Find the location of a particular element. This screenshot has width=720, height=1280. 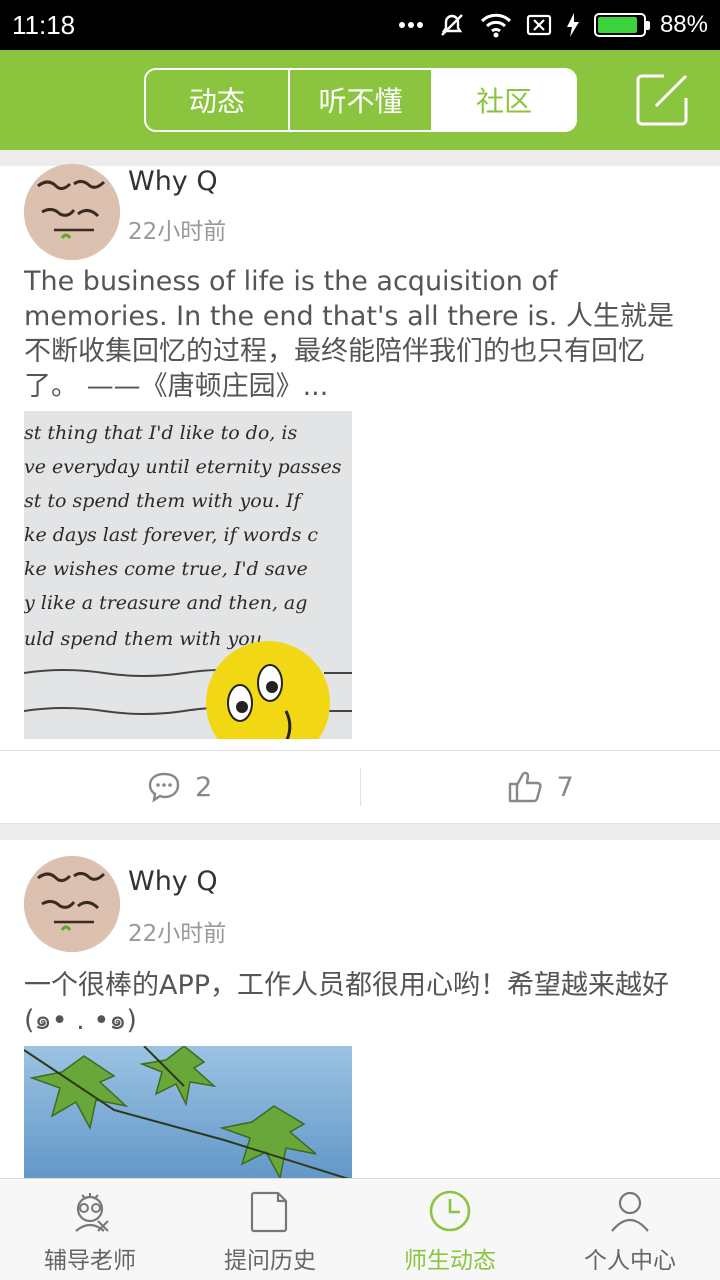

tab-teacher-student-updates: 师生动态 is located at coordinates (450, 1229).